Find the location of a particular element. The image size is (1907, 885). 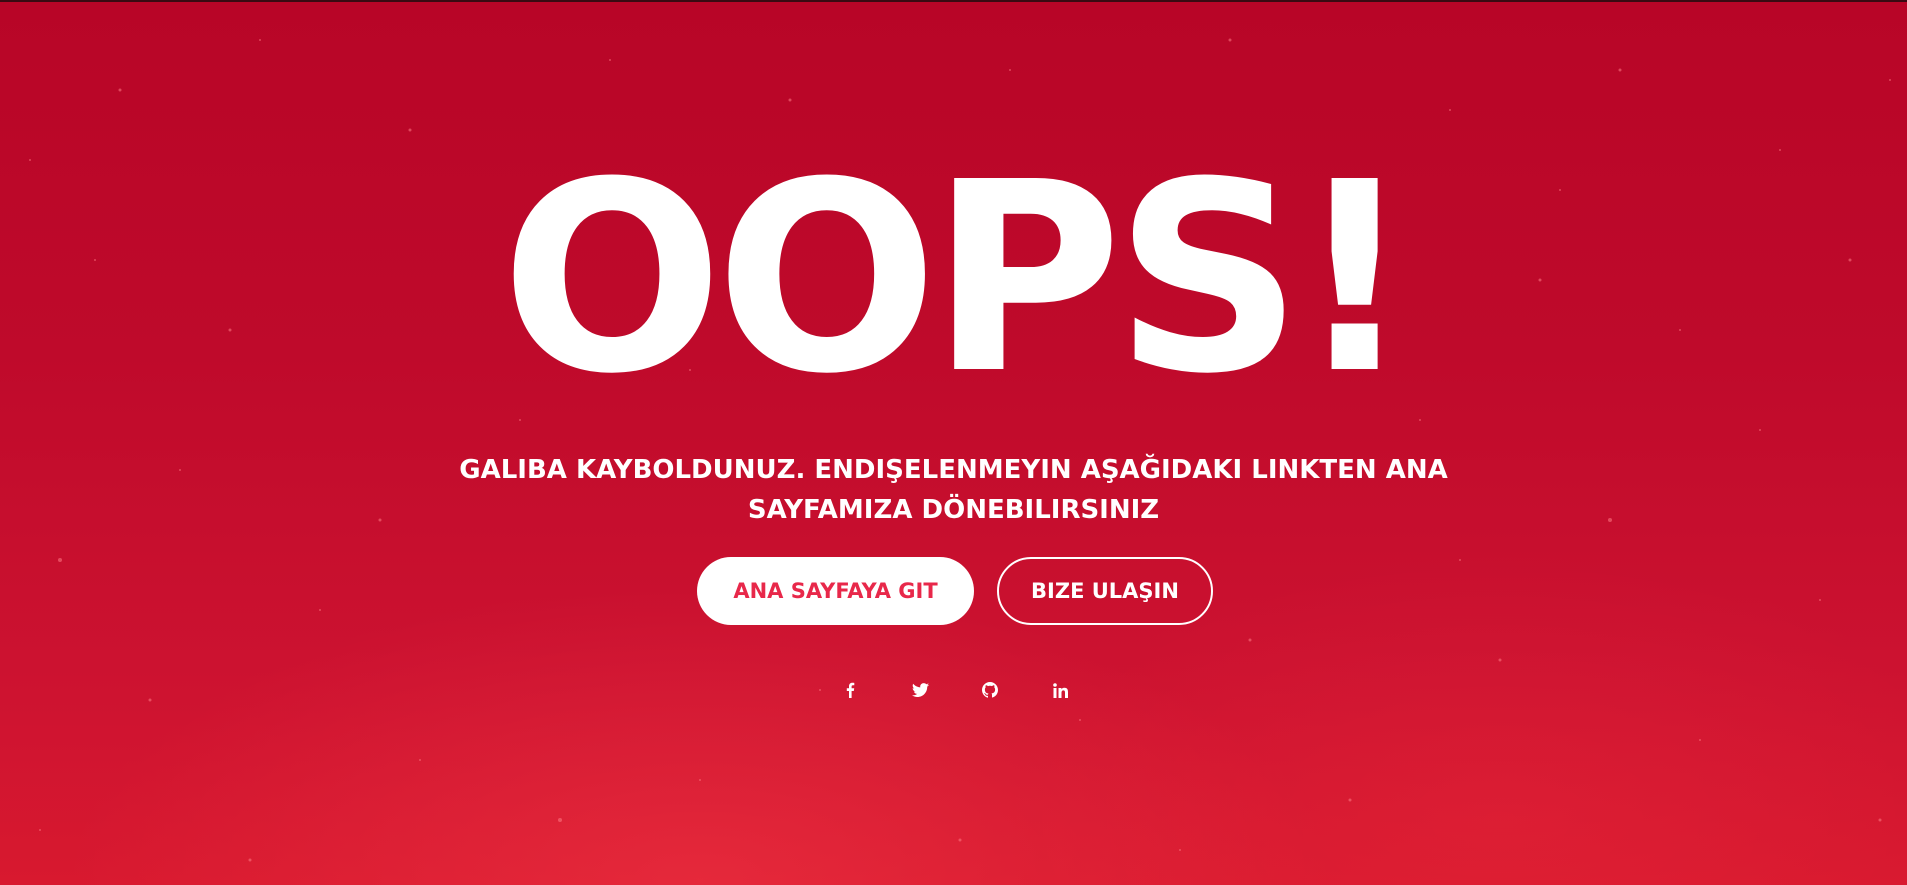

facebook-icon is located at coordinates (850, 690).